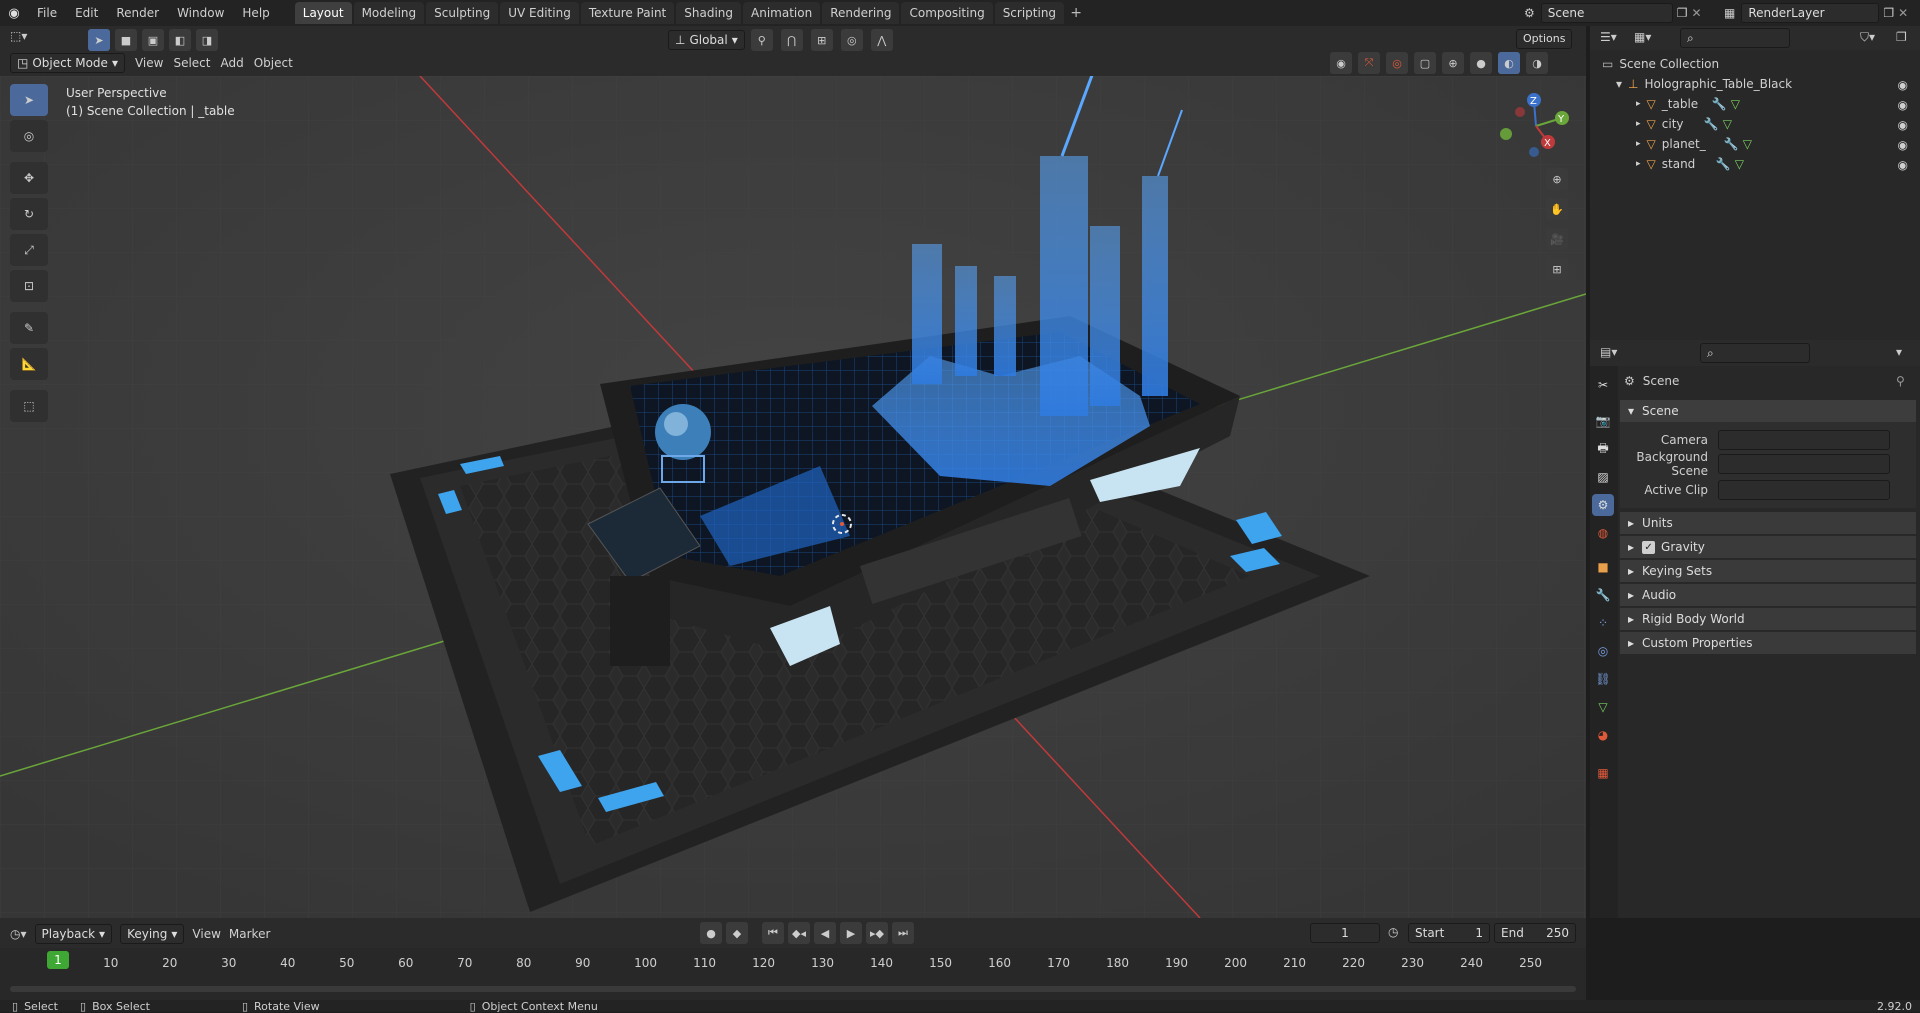 The image size is (1920, 1013). I want to click on keying-dropdown: Keying ▾, so click(152, 934).